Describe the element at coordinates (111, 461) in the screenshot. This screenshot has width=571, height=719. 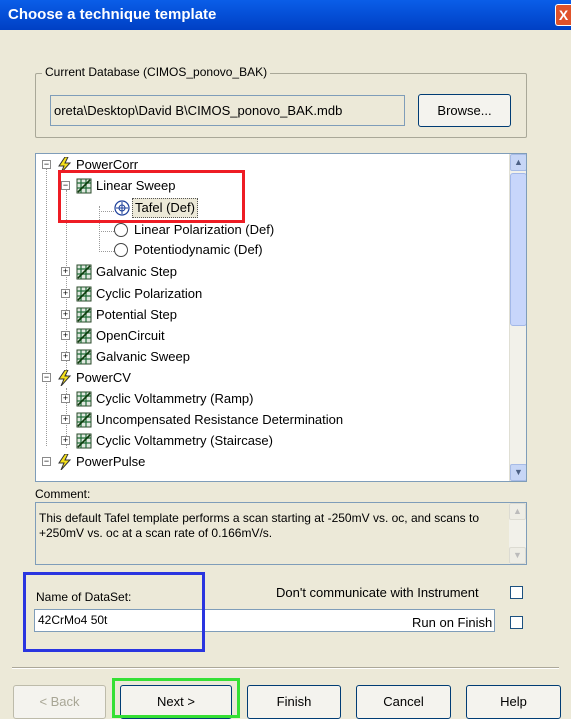
I see `tree-item-label: PowerPulse` at that location.